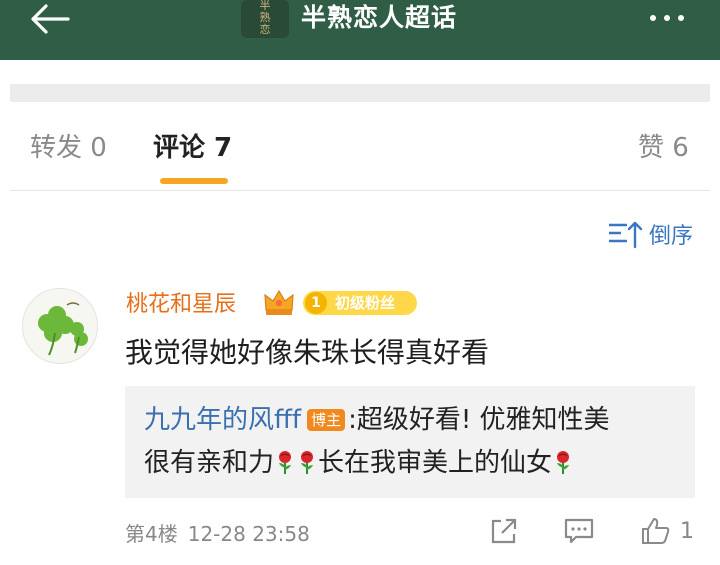  What do you see at coordinates (663, 148) in the screenshot?
I see `tab-likes: 赞 6` at bounding box center [663, 148].